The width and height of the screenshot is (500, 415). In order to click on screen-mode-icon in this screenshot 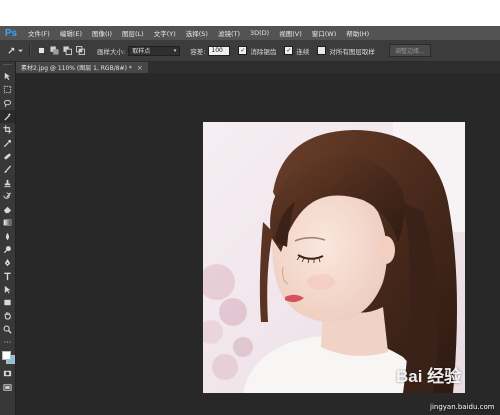, I will do `click(7, 387)`.